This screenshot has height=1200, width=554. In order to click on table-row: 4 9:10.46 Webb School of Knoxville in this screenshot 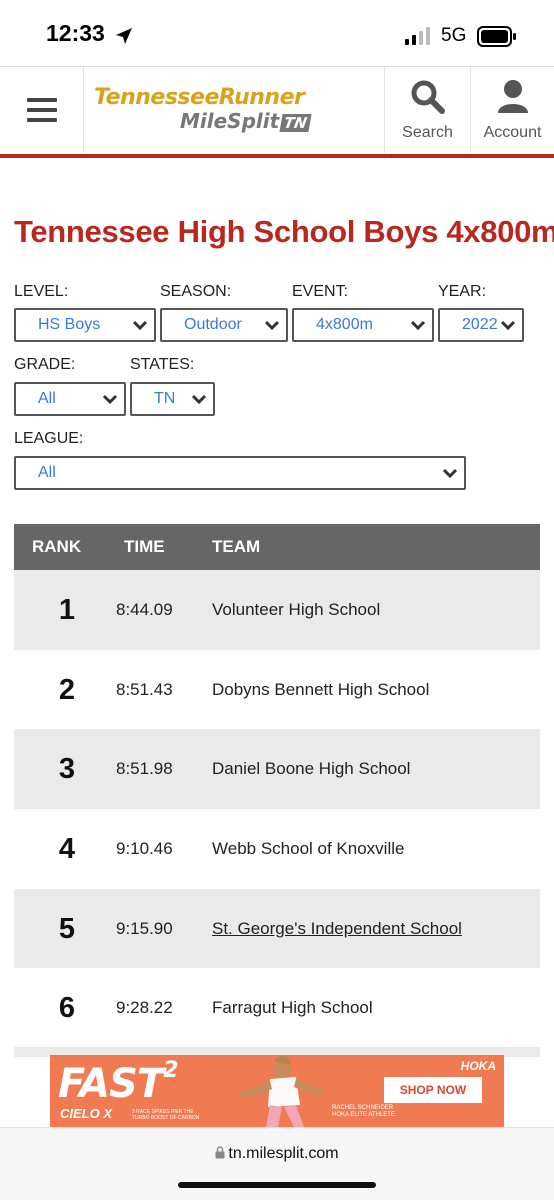, I will do `click(277, 849)`.